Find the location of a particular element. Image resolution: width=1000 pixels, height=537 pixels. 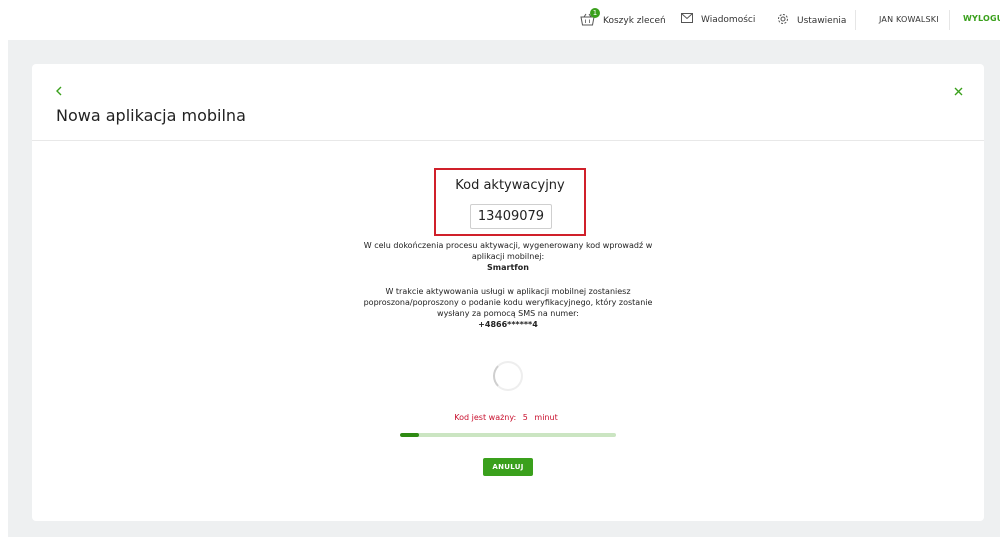

gear-icon is located at coordinates (783, 20).